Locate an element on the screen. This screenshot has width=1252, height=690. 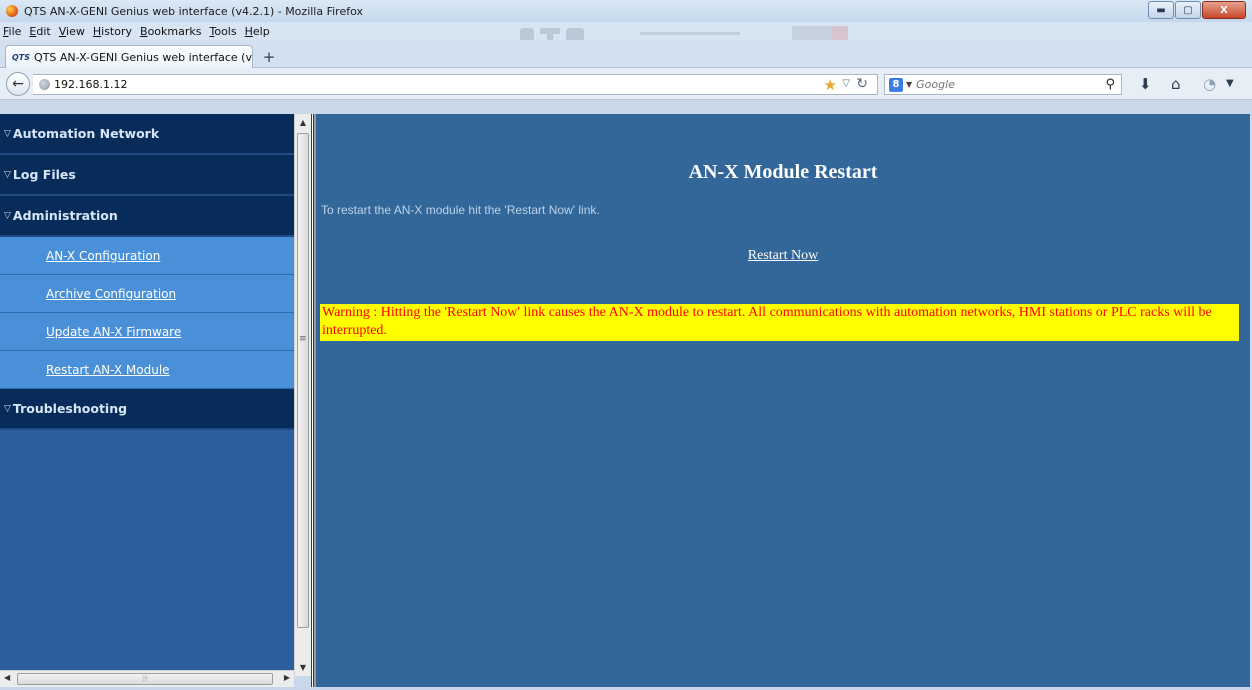
downloads-icon: ⬇ is located at coordinates (1145, 84).